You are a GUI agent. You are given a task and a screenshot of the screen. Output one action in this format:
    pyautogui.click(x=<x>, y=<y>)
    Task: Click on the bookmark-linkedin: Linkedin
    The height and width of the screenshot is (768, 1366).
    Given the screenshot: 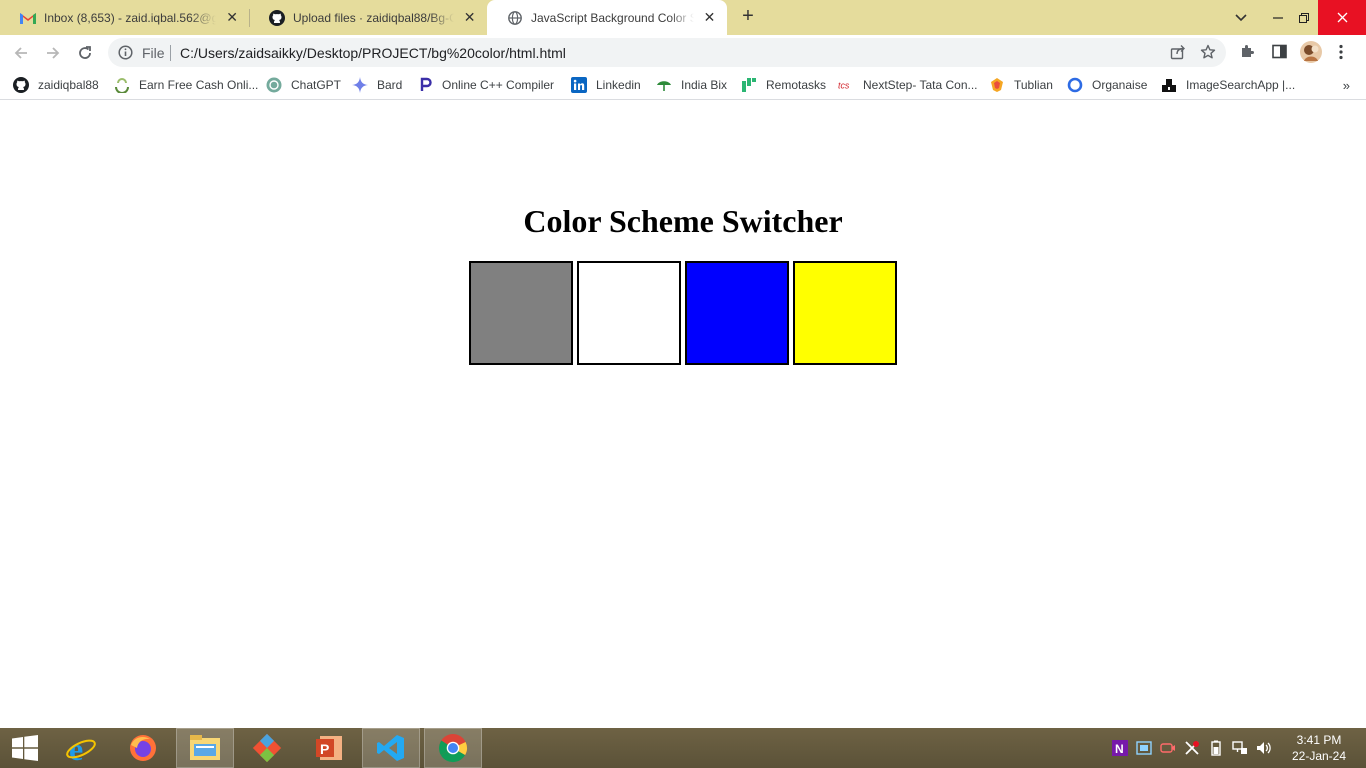 What is the action you would take?
    pyautogui.click(x=606, y=85)
    